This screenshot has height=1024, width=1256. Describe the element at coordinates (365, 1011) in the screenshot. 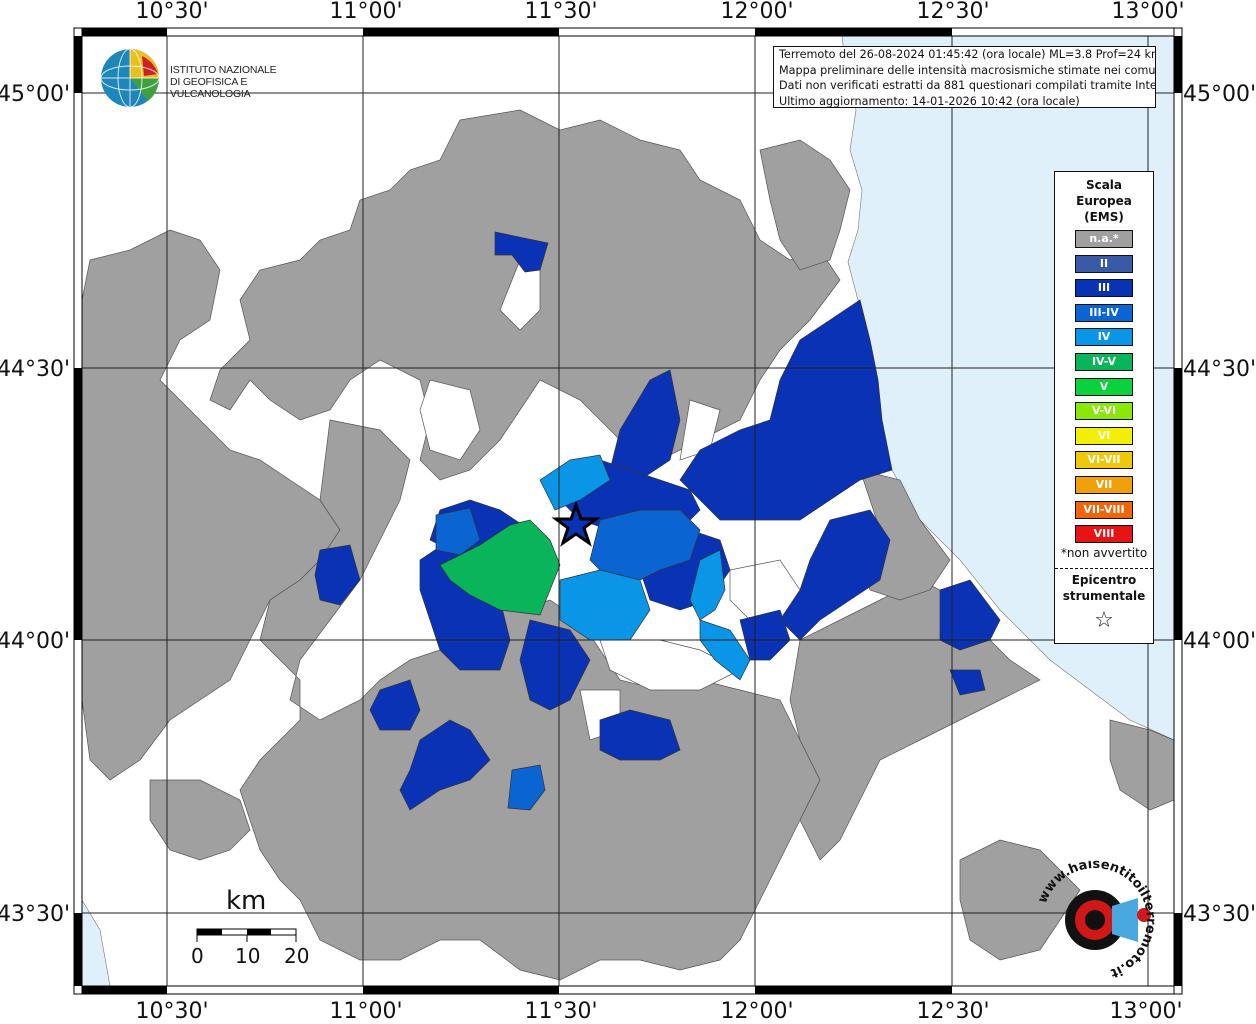

I see `bottom-lon-2: 11°00'` at that location.